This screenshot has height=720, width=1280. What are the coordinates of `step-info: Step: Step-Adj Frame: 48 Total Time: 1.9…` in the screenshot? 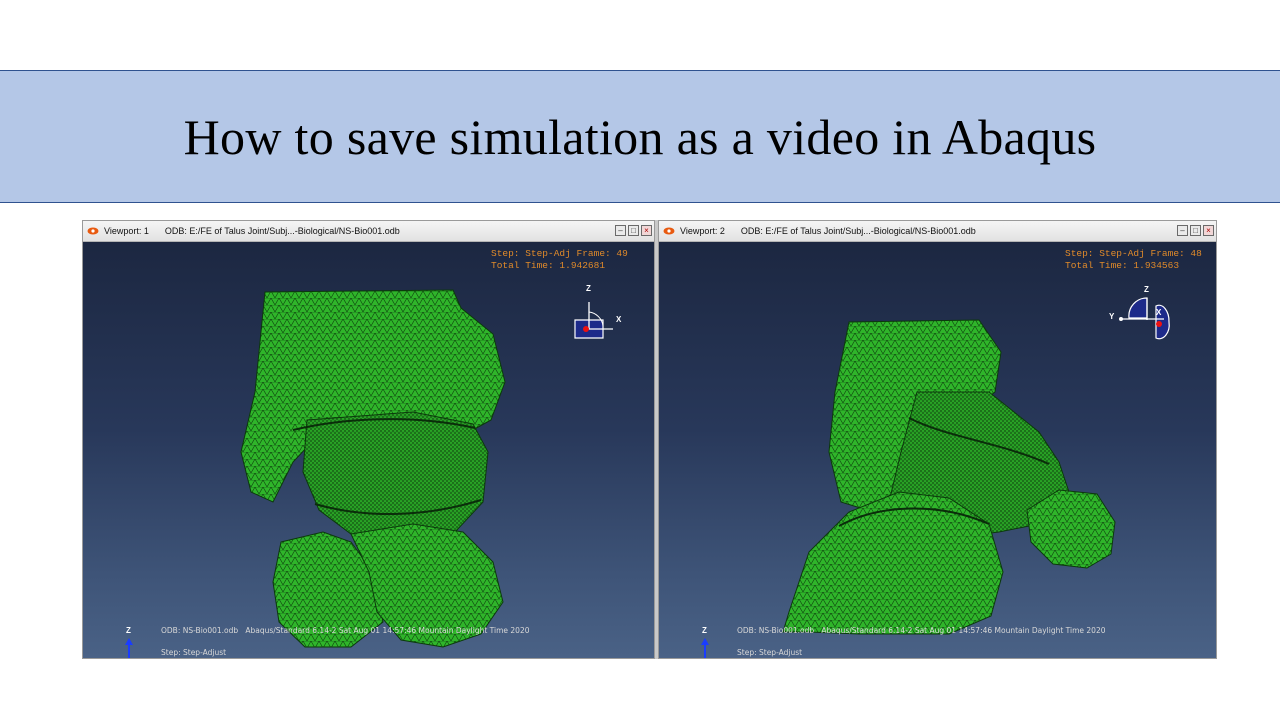 It's located at (1133, 260).